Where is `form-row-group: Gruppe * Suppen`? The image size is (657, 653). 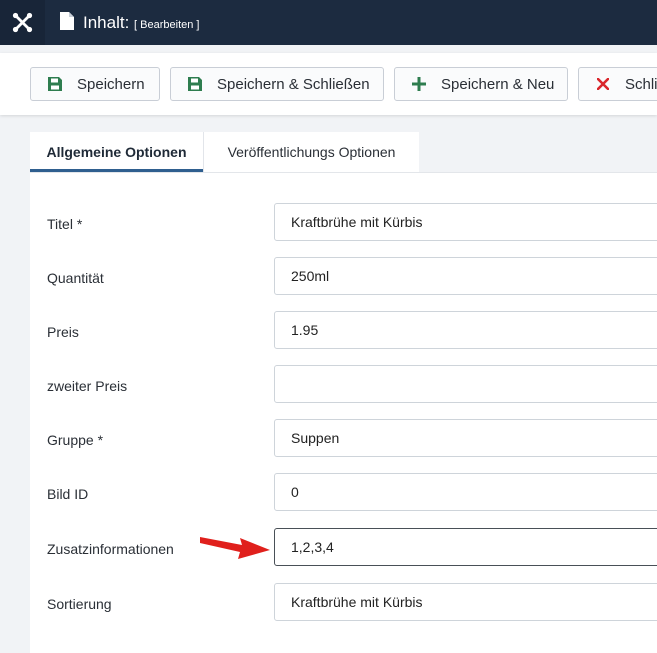
form-row-group: Gruppe * Suppen is located at coordinates (343, 446).